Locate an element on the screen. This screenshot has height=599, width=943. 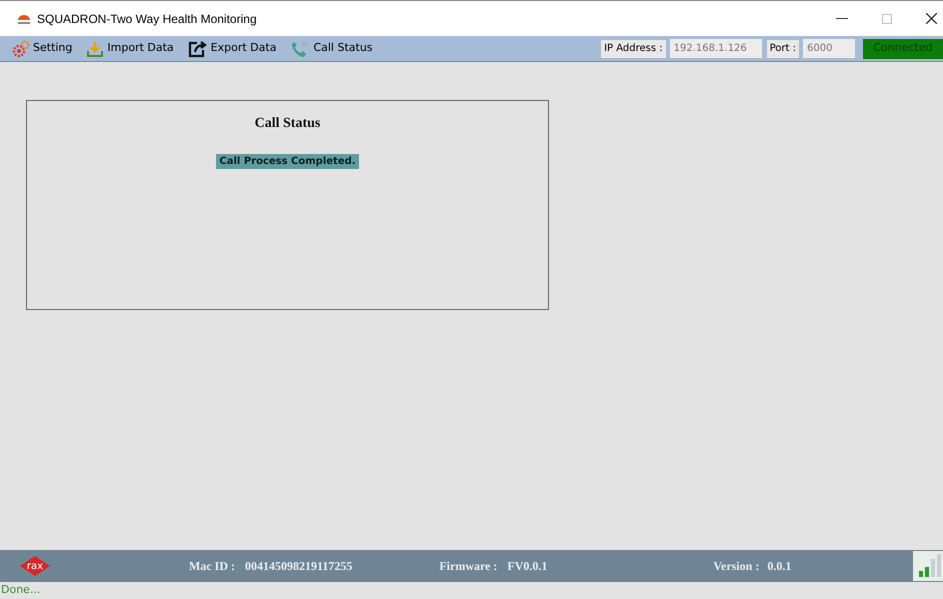
port-label: Port : is located at coordinates (782, 49).